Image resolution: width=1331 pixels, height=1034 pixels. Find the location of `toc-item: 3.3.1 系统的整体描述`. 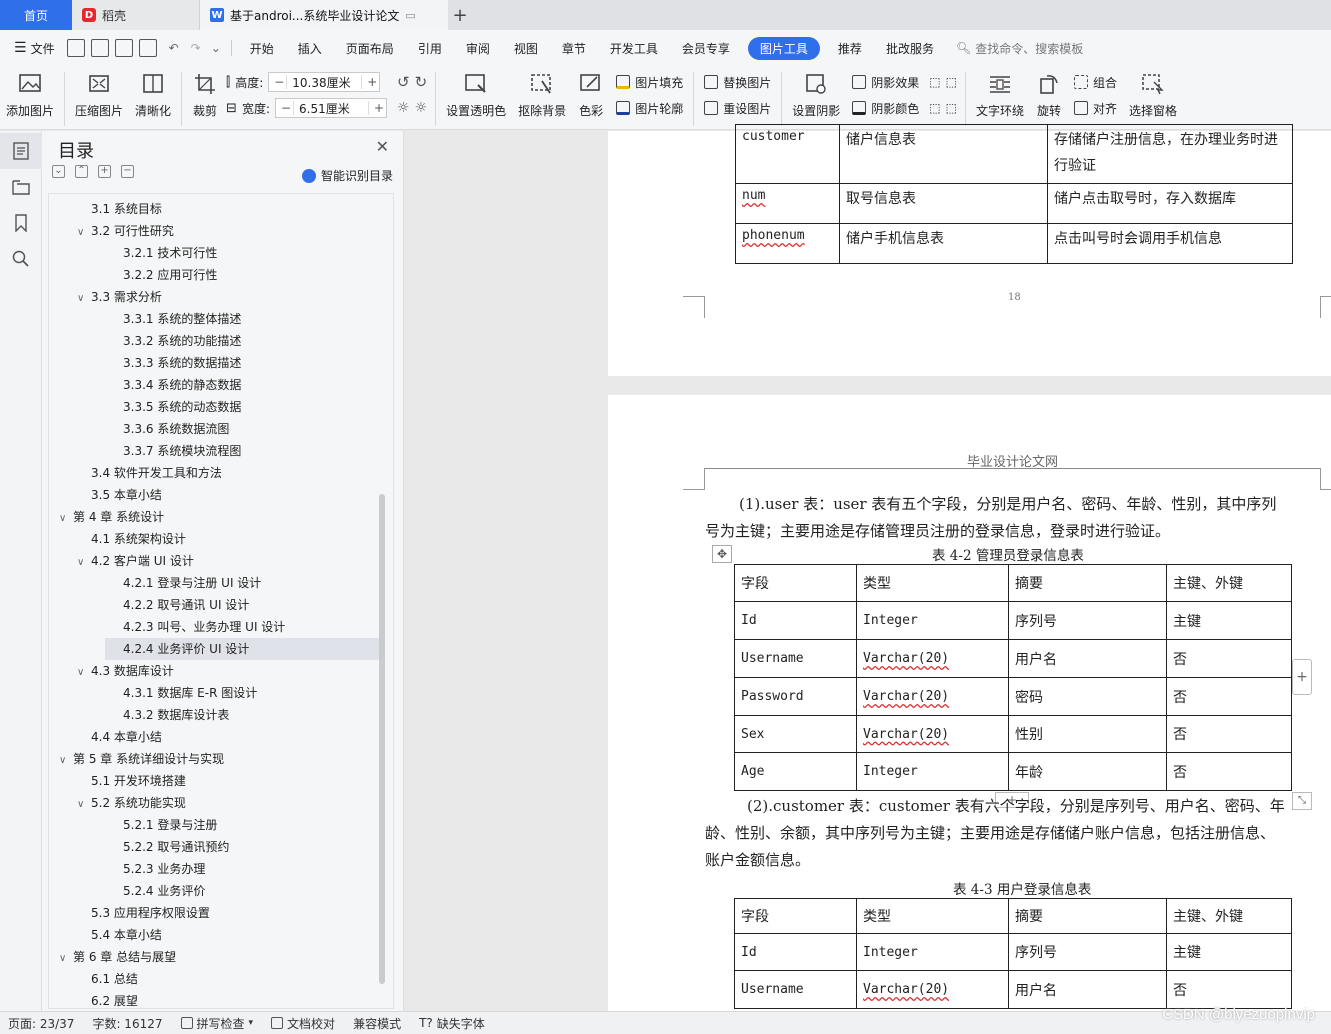

toc-item: 3.3.1 系统的整体描述 is located at coordinates (175, 319).